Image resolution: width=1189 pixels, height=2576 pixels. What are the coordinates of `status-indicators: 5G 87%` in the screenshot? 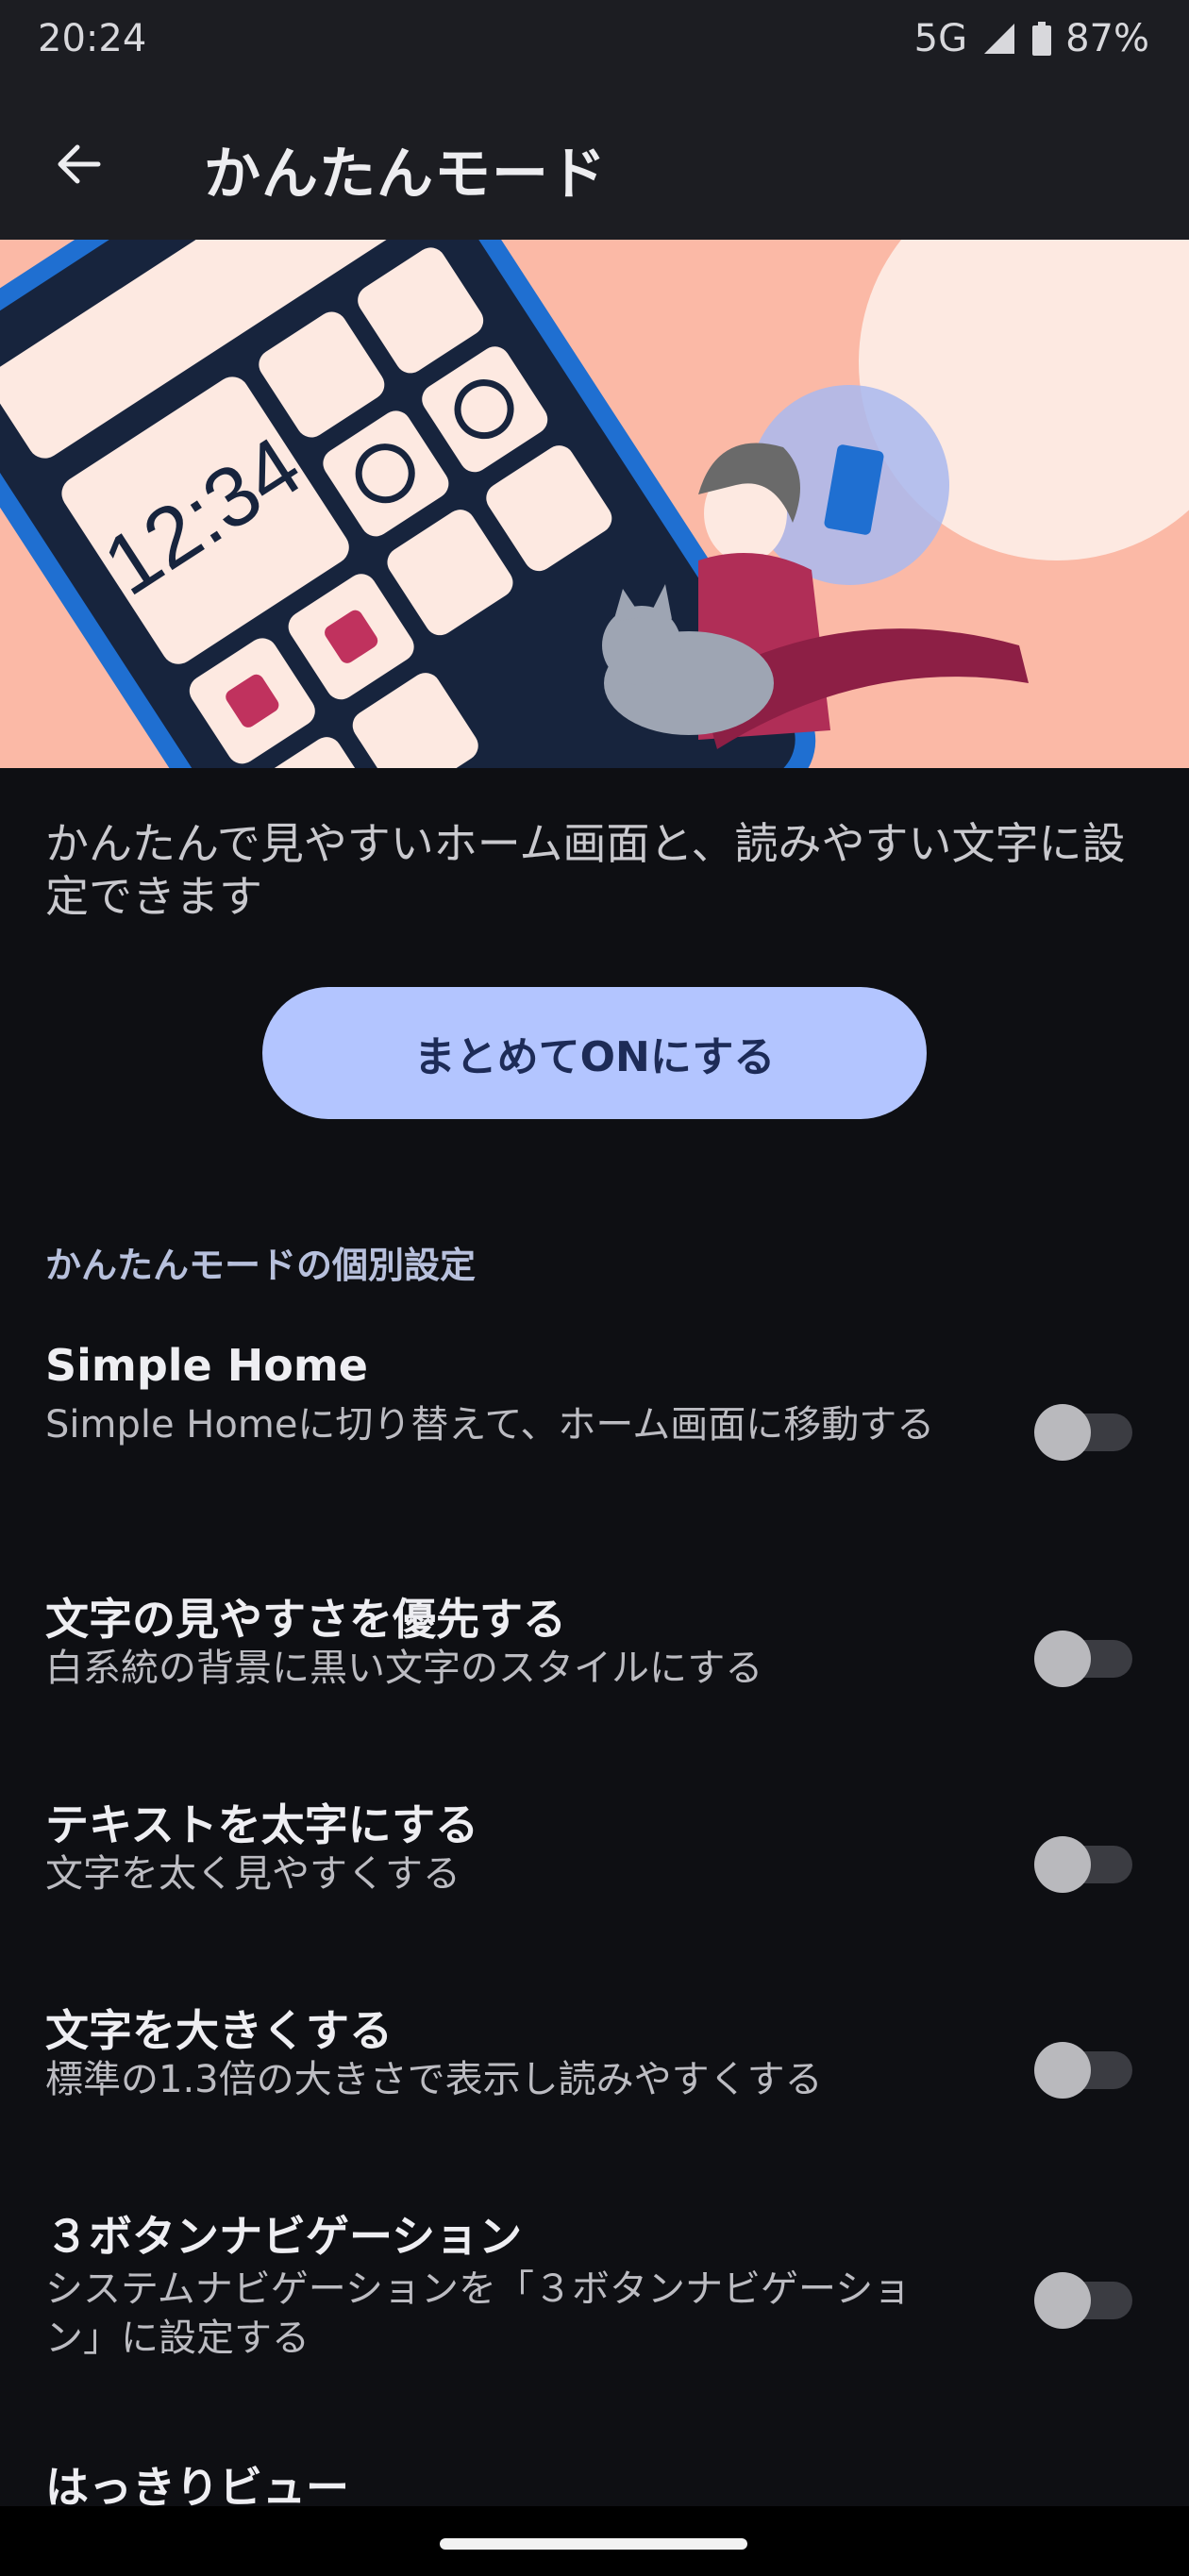 It's located at (1032, 38).